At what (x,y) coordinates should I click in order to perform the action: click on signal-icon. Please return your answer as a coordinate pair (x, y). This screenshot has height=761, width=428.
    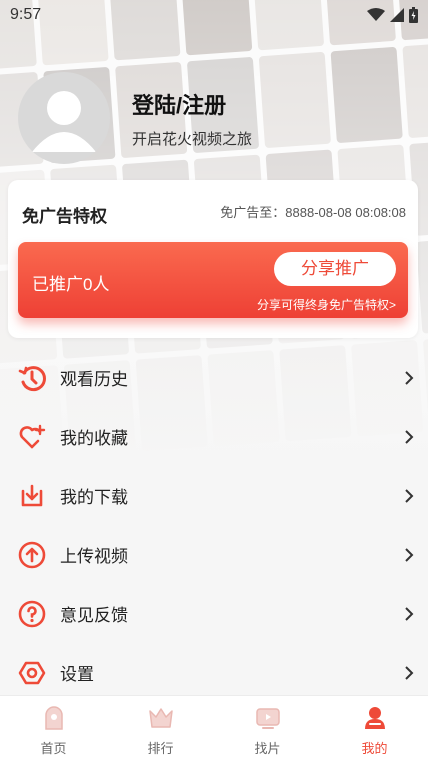
    Looking at the image, I should click on (397, 15).